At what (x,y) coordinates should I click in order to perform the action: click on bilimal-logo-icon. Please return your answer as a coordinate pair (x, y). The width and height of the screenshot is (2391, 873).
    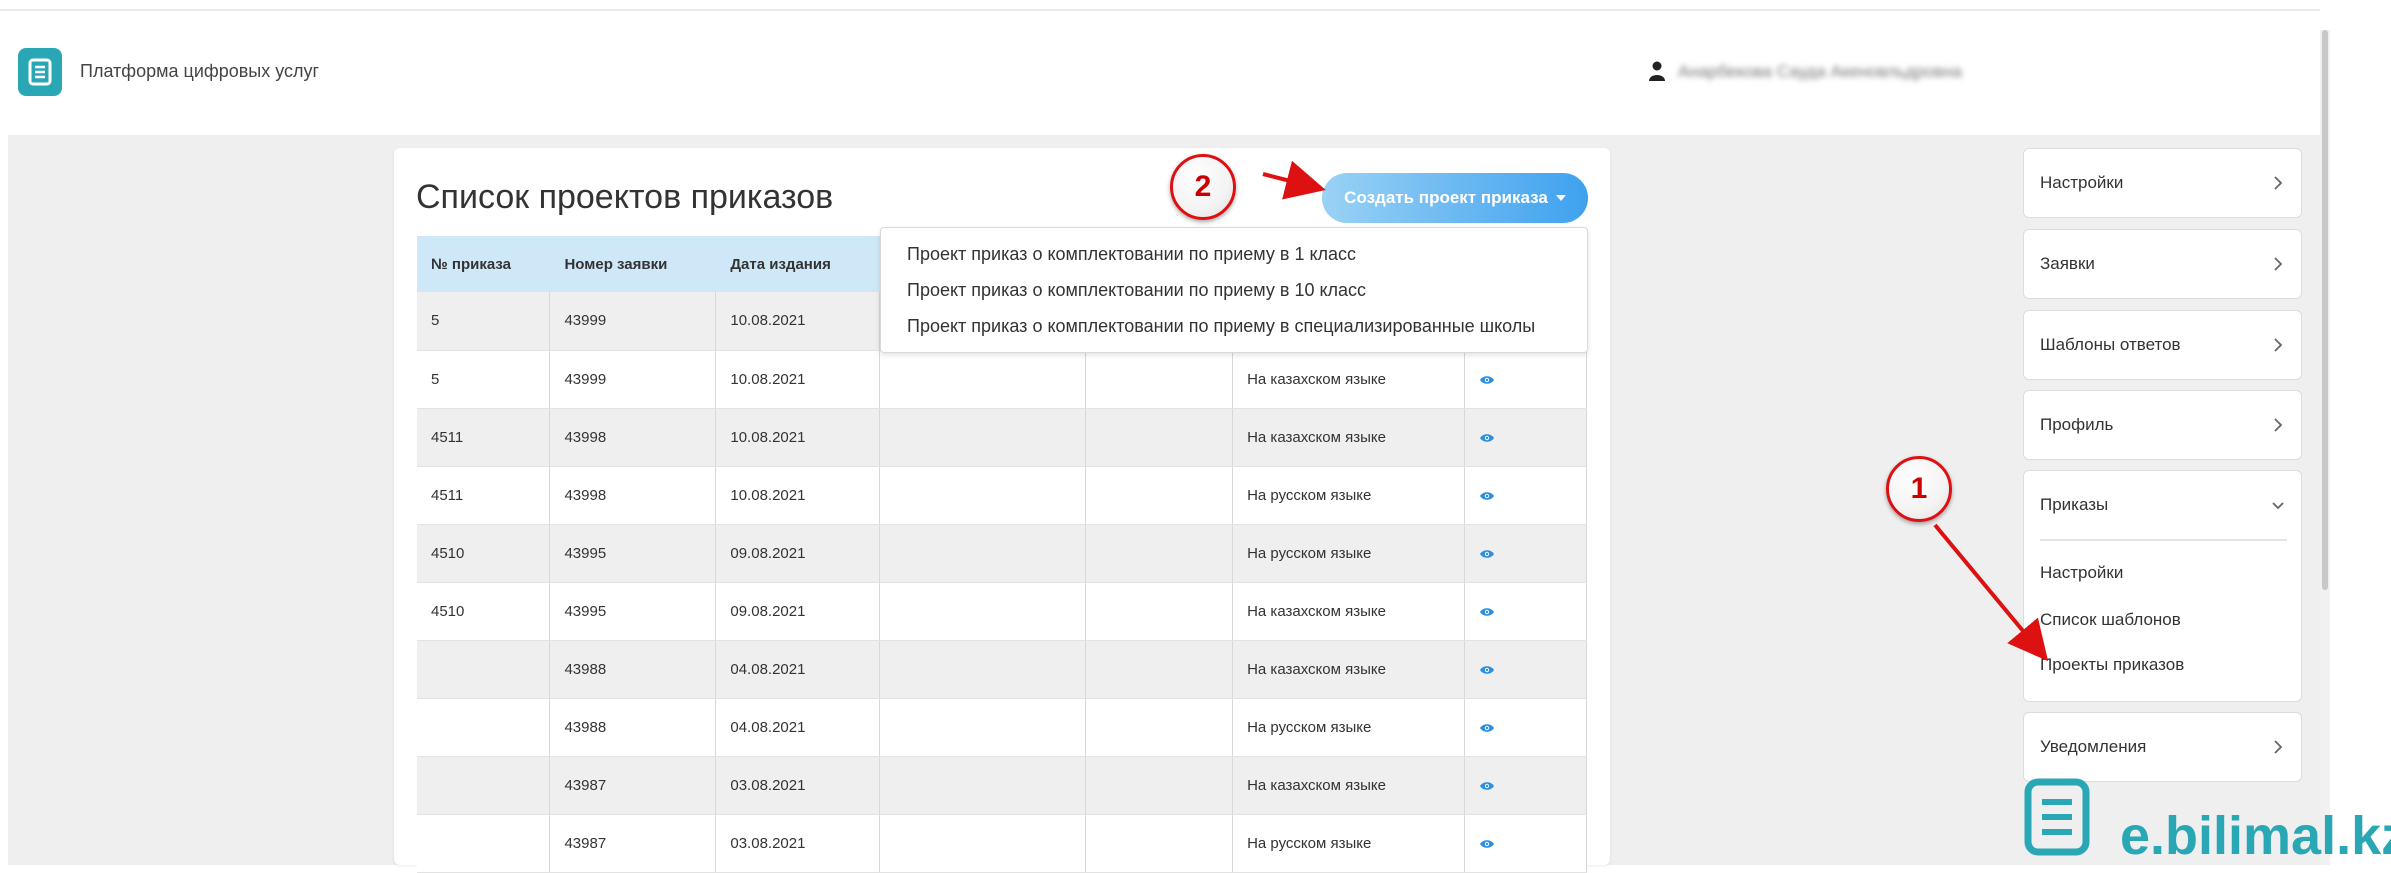
    Looking at the image, I should click on (2057, 817).